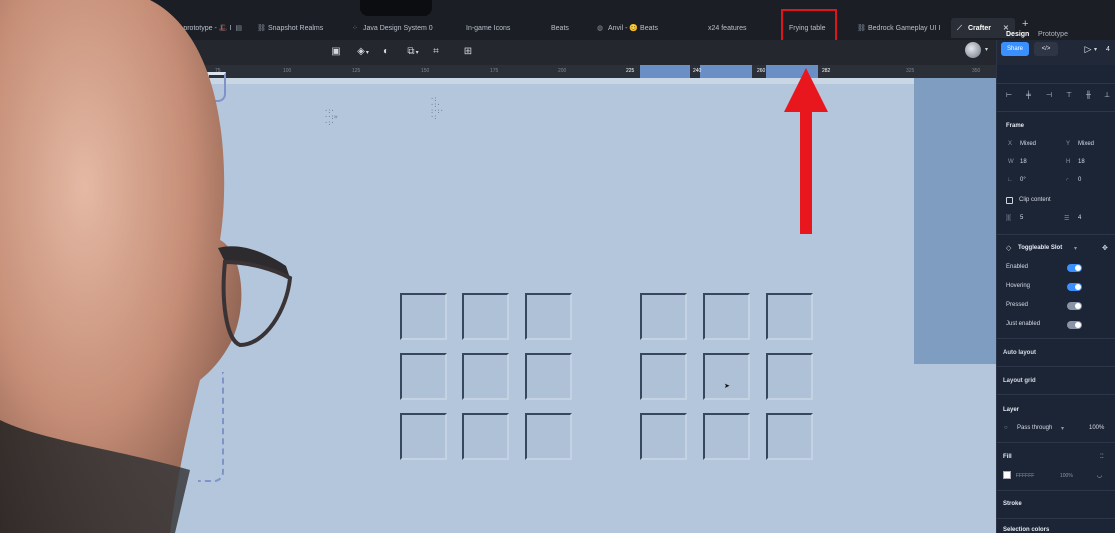 The height and width of the screenshot is (533, 1115). I want to click on height-field: 18, so click(1081, 162).